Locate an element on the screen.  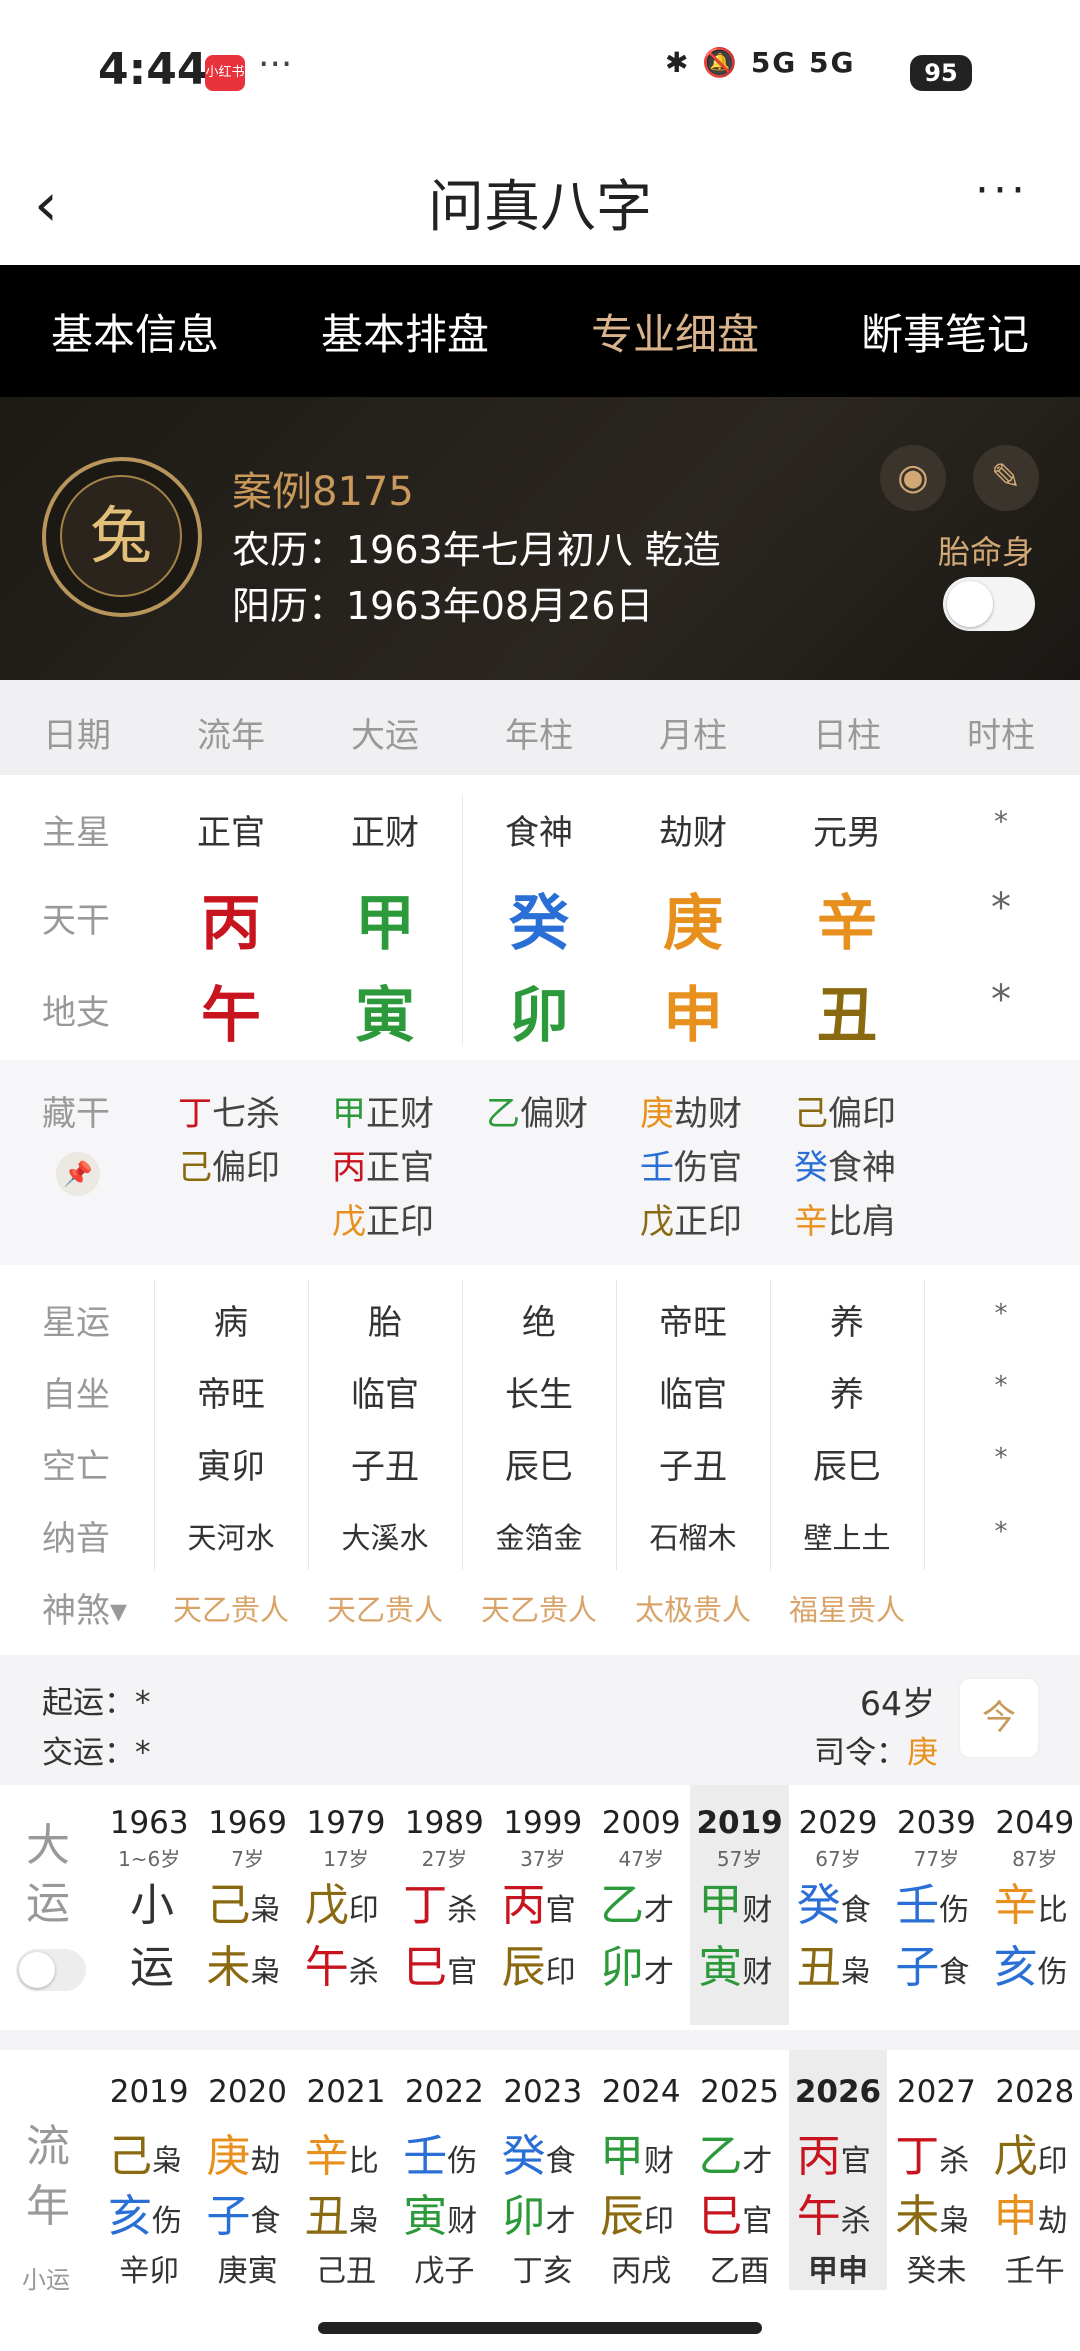
dayun-column: 2029 67岁 癸食 丑枭 is located at coordinates (838, 1905).